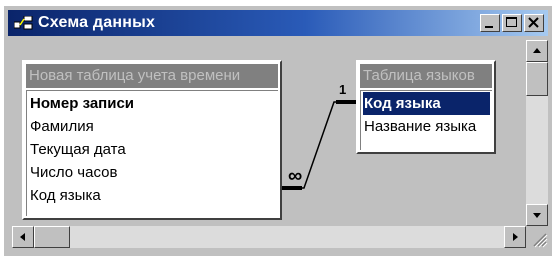  Describe the element at coordinates (490, 23) in the screenshot. I see `minimize-button` at that location.